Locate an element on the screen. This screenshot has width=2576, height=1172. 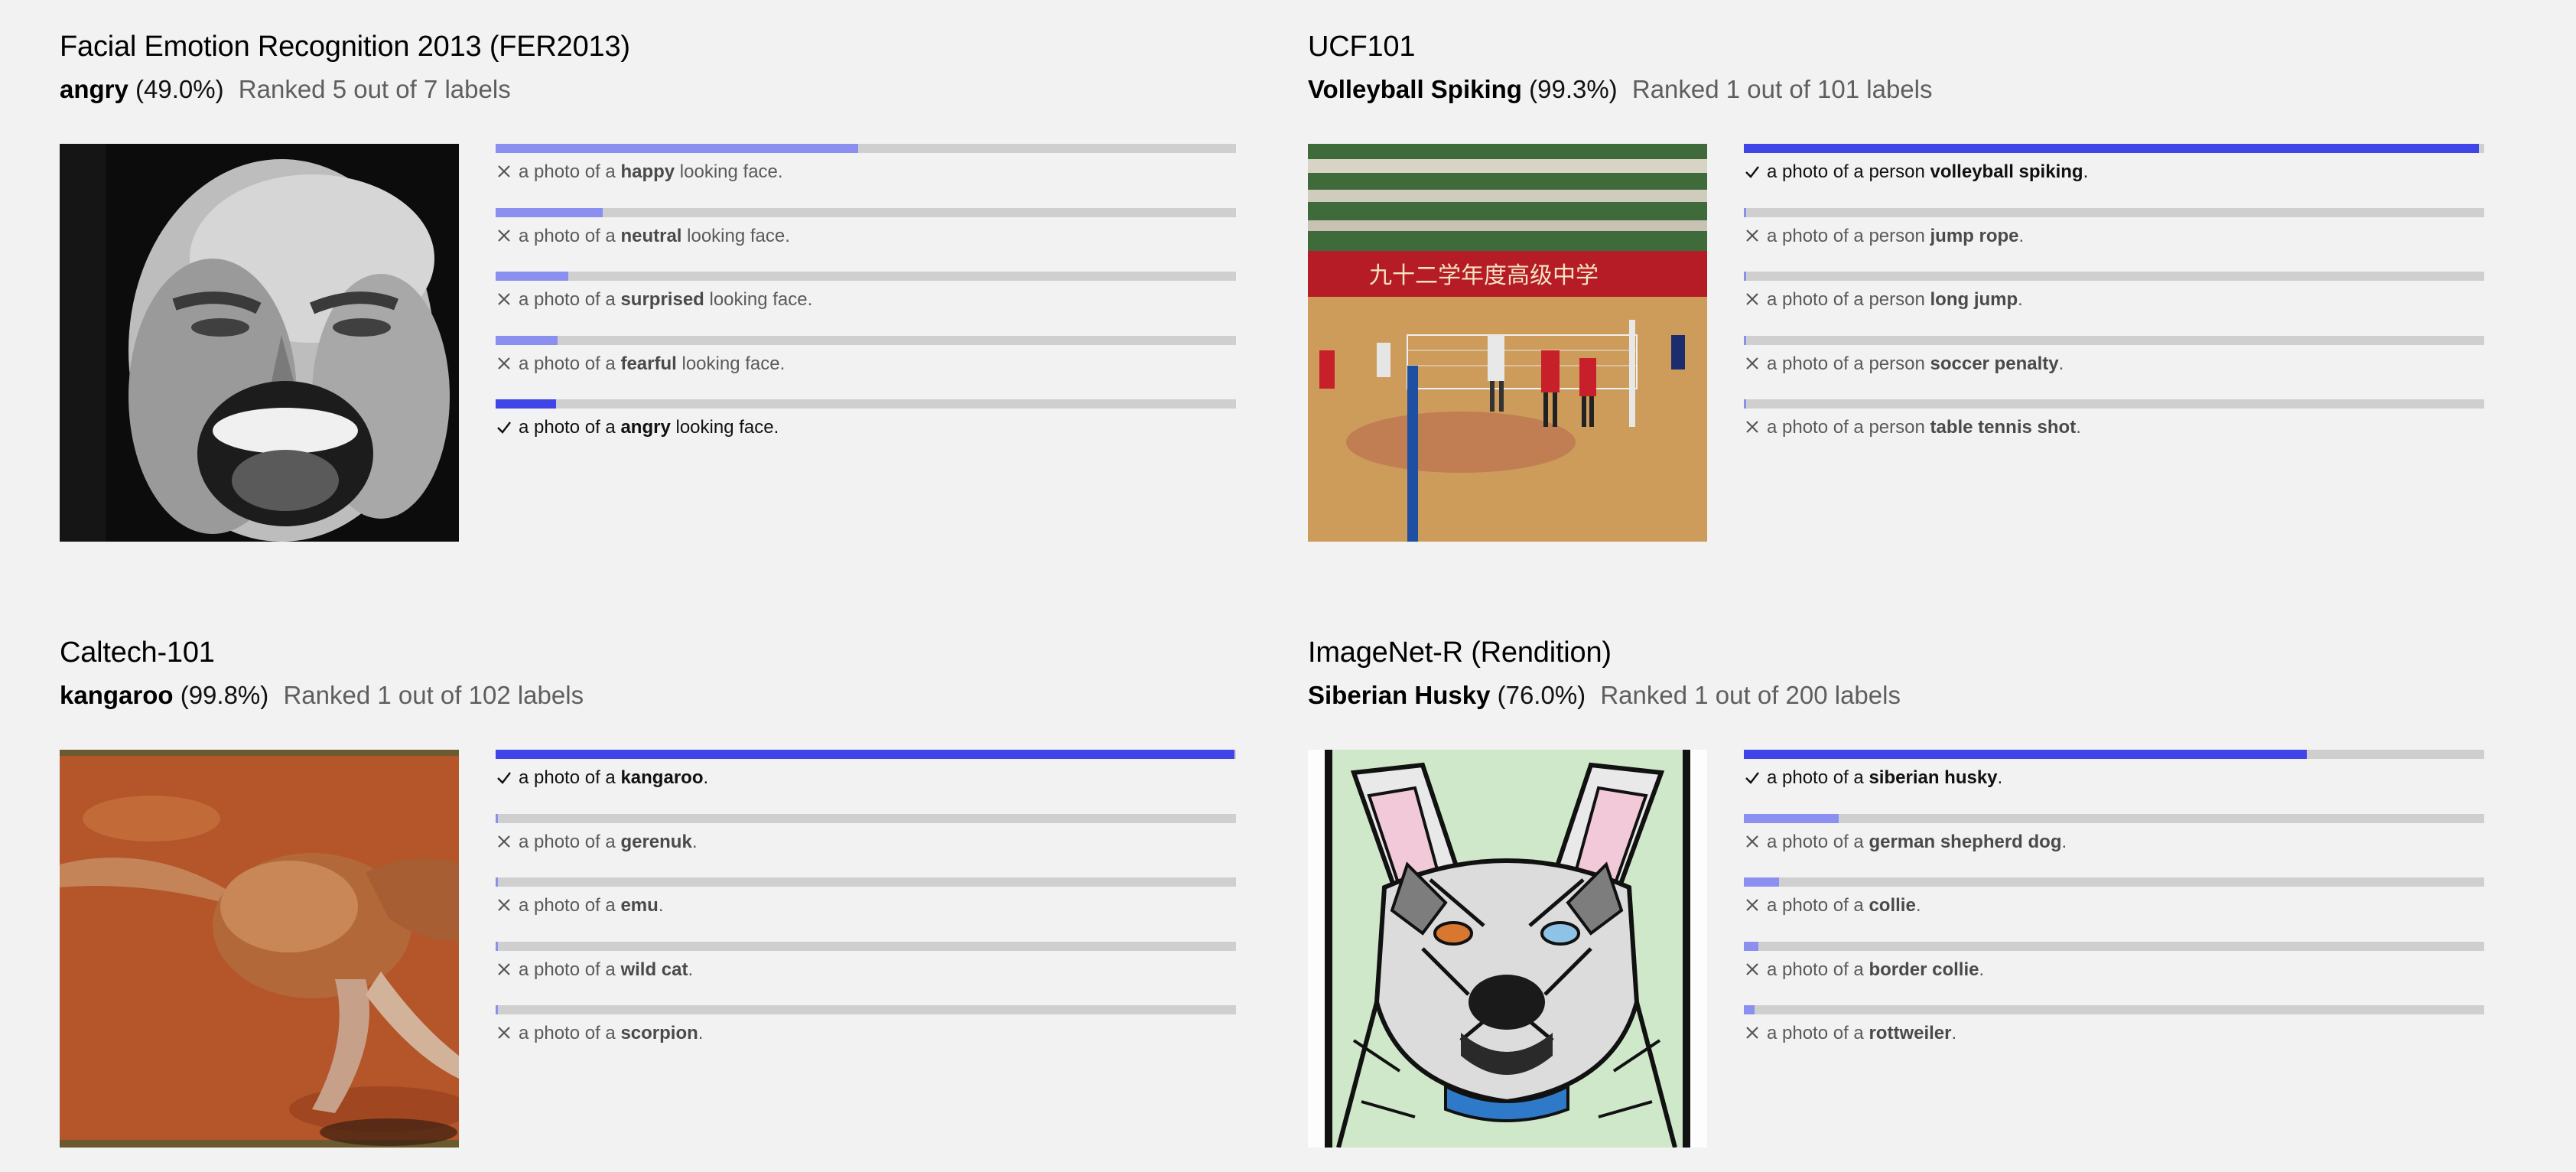
label-caption: a photo of a person table tennis shot. is located at coordinates (1912, 428).